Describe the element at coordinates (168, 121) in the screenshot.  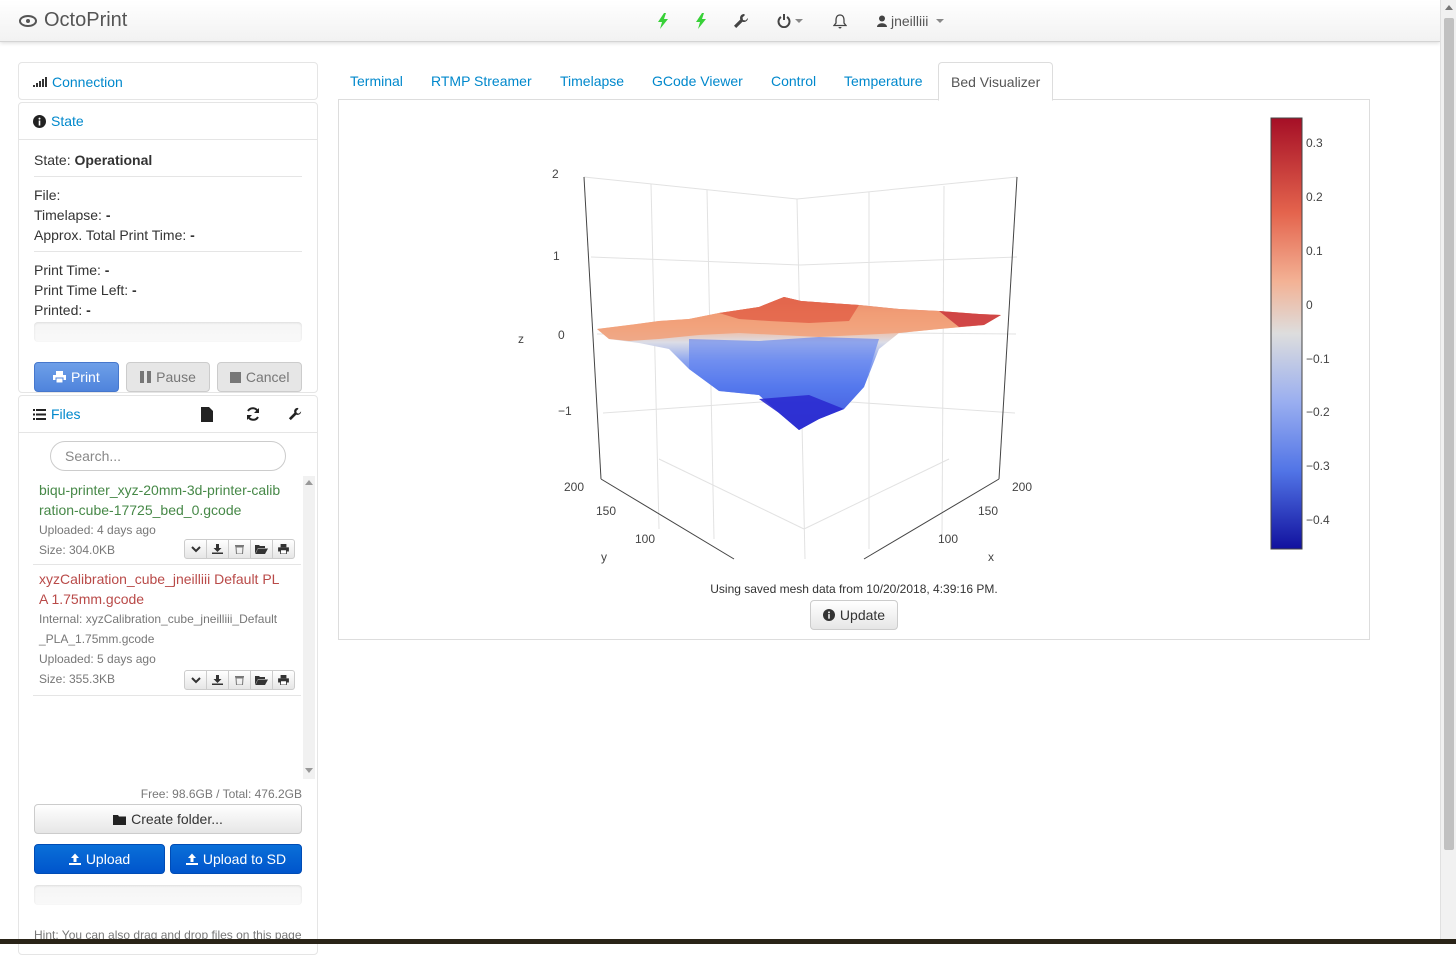
I see `state-header: State` at that location.